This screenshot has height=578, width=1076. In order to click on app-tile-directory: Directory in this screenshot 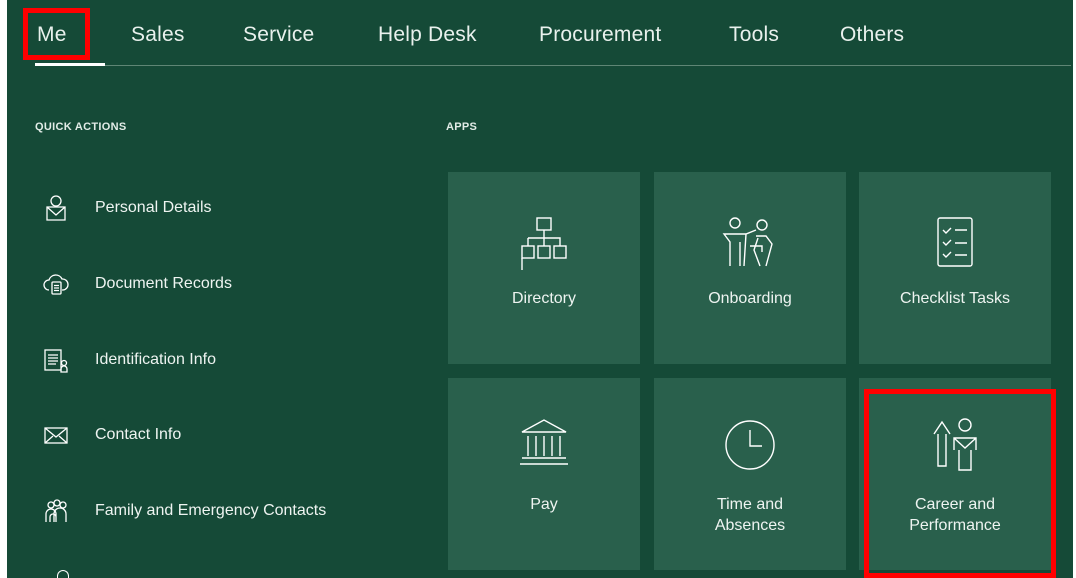, I will do `click(544, 268)`.